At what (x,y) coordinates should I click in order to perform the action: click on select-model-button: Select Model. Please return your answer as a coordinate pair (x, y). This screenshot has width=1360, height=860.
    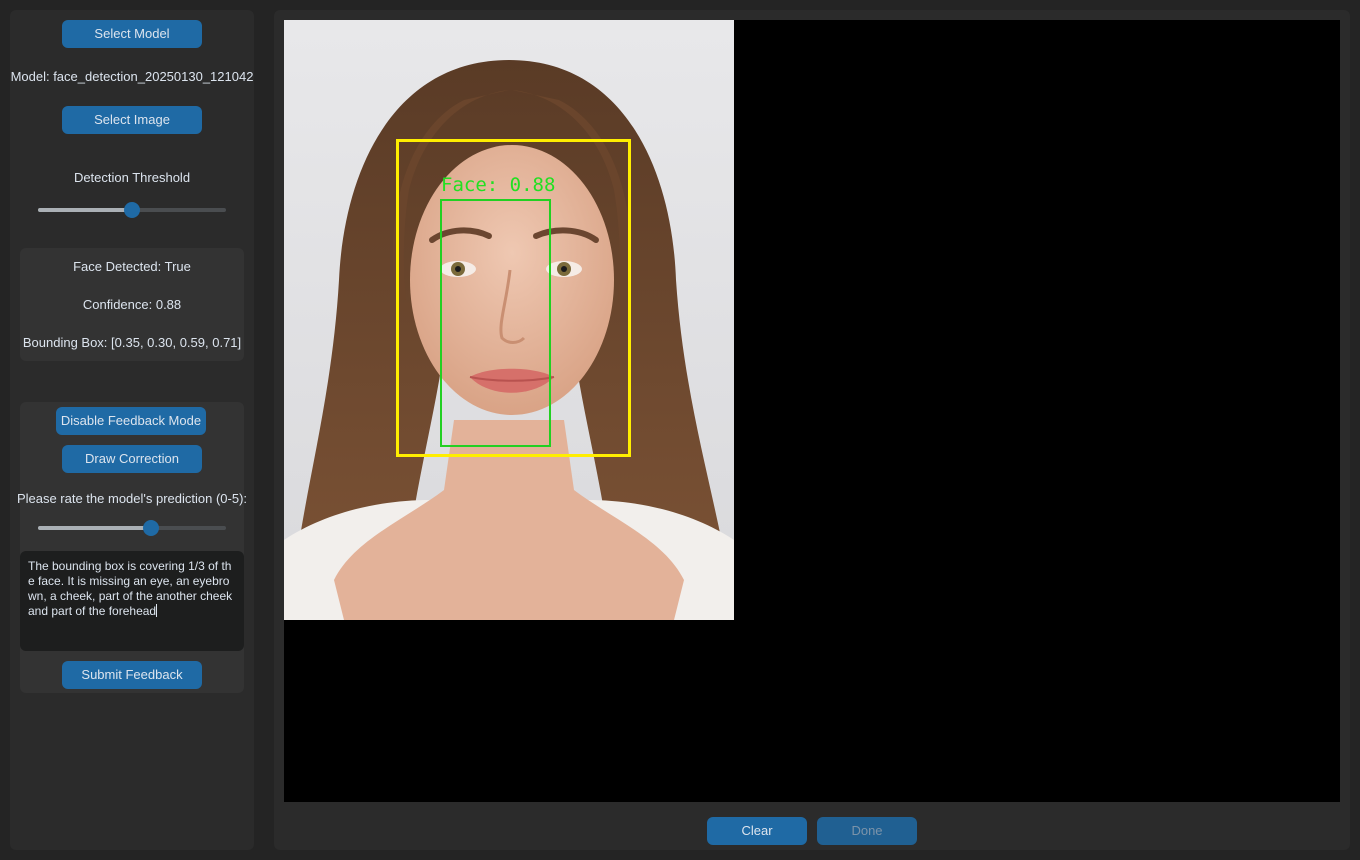
    Looking at the image, I should click on (132, 34).